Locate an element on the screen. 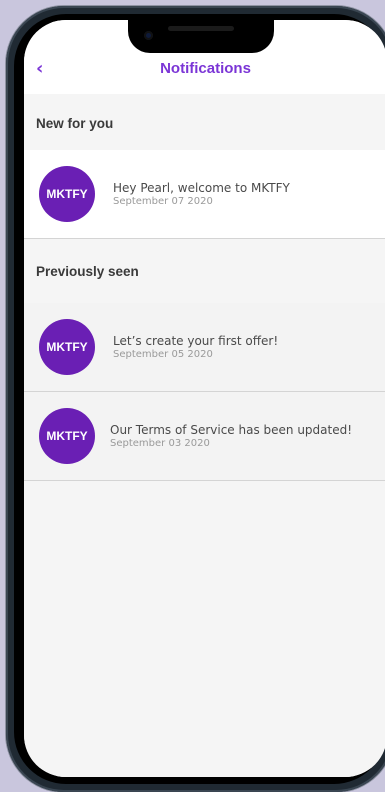  notification-date: September 03 2020 is located at coordinates (160, 443).